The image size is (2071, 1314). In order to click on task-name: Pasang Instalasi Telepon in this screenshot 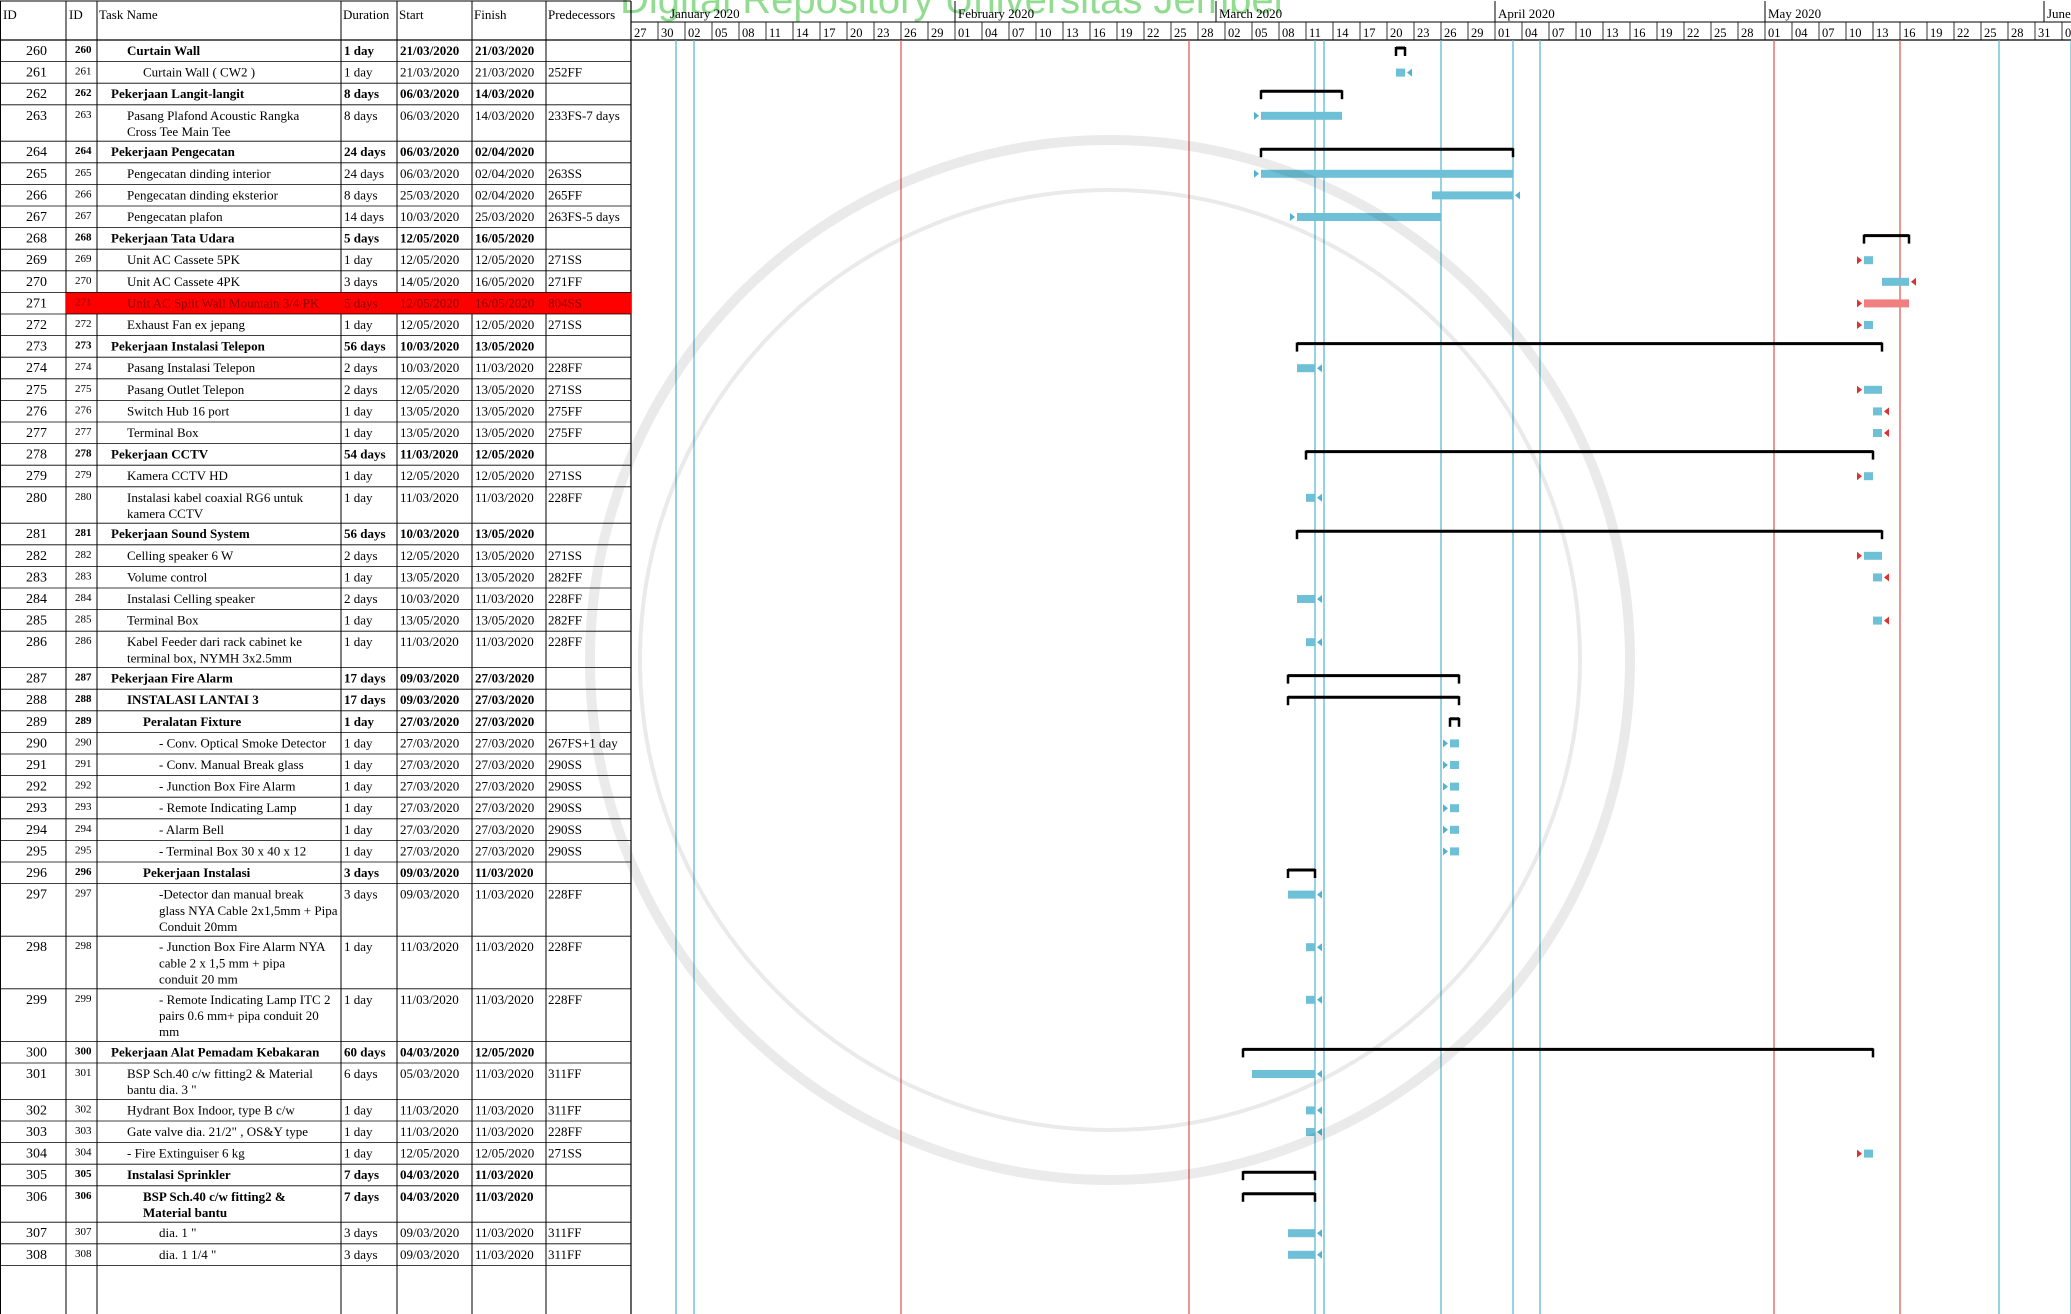, I will do `click(191, 367)`.